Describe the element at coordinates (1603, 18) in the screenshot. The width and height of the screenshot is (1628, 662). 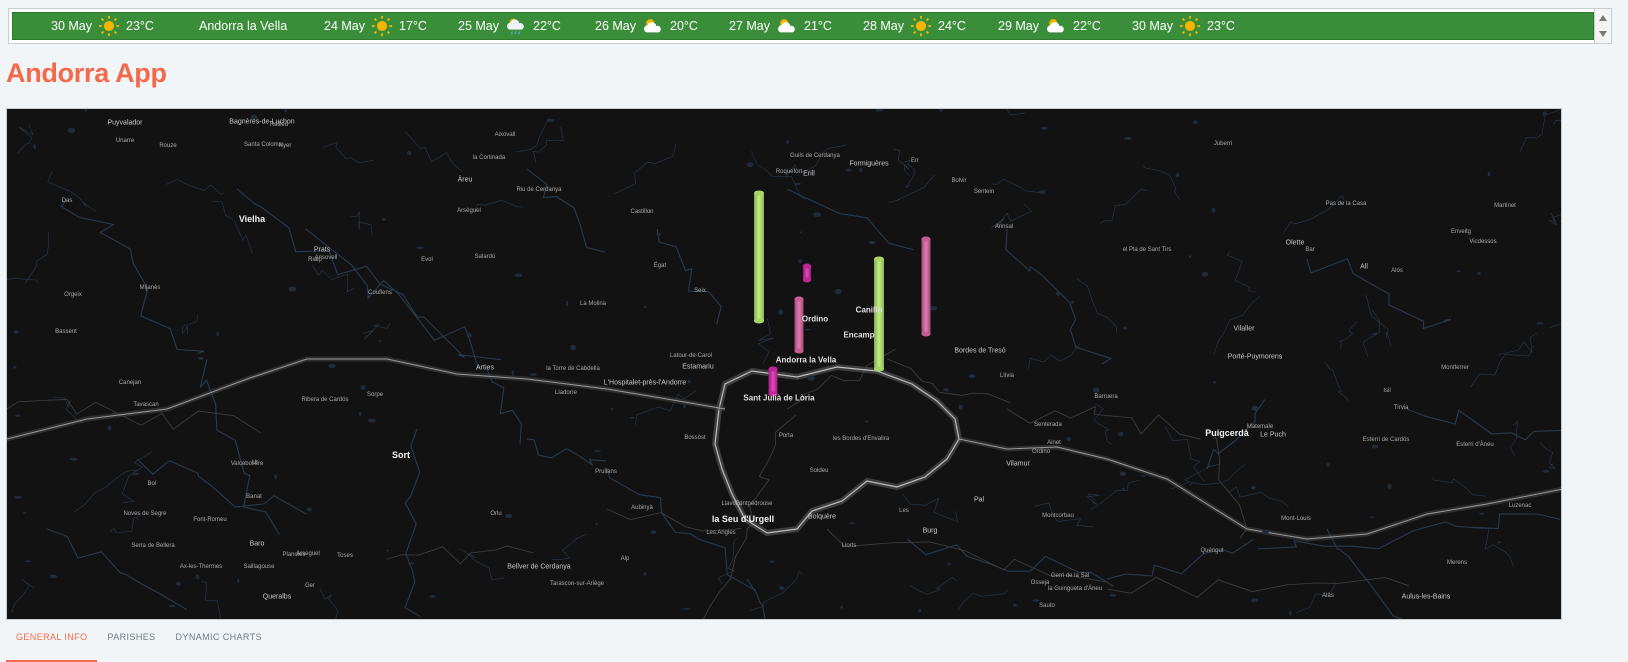
I see `scroll-up-icon` at that location.